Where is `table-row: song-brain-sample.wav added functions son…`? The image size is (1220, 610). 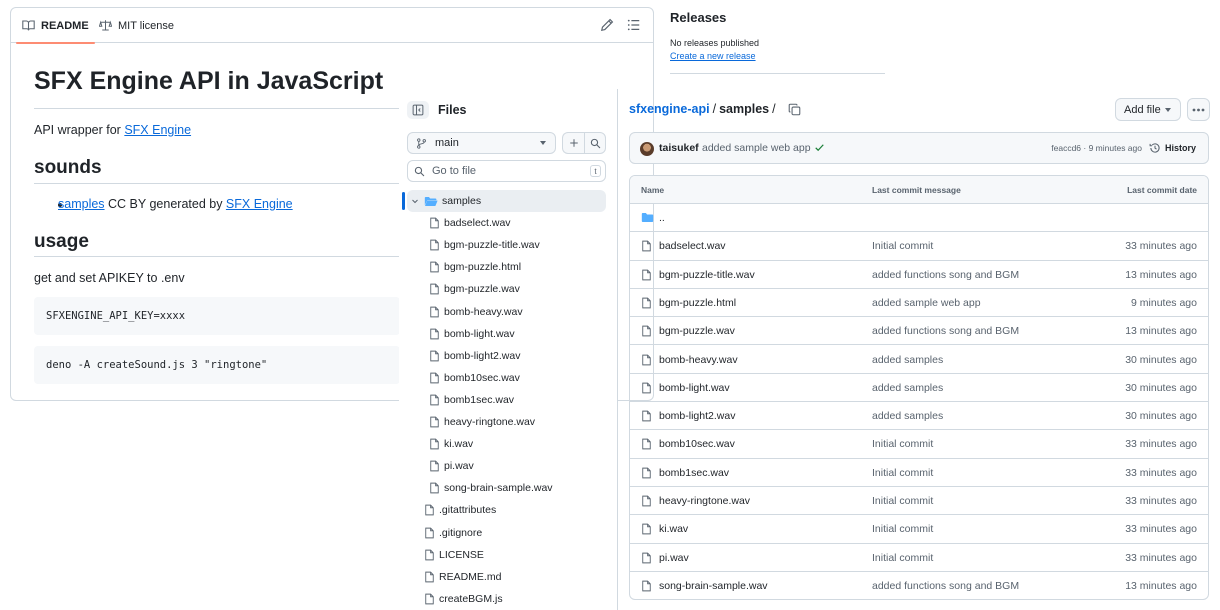
table-row: song-brain-sample.wav added functions son… is located at coordinates (919, 585).